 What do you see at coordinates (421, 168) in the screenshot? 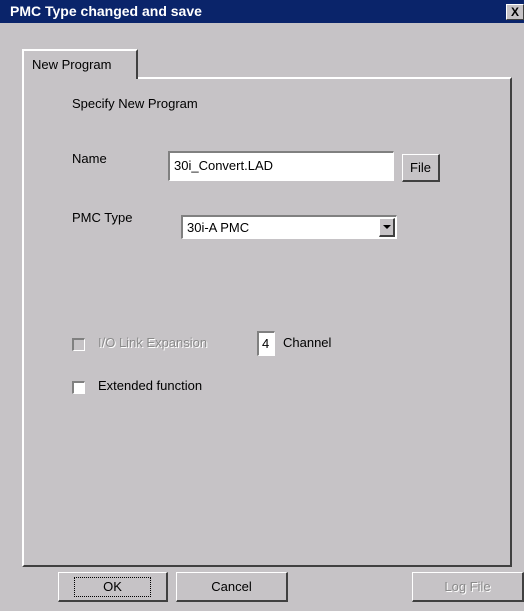
I see `file-button: File` at bounding box center [421, 168].